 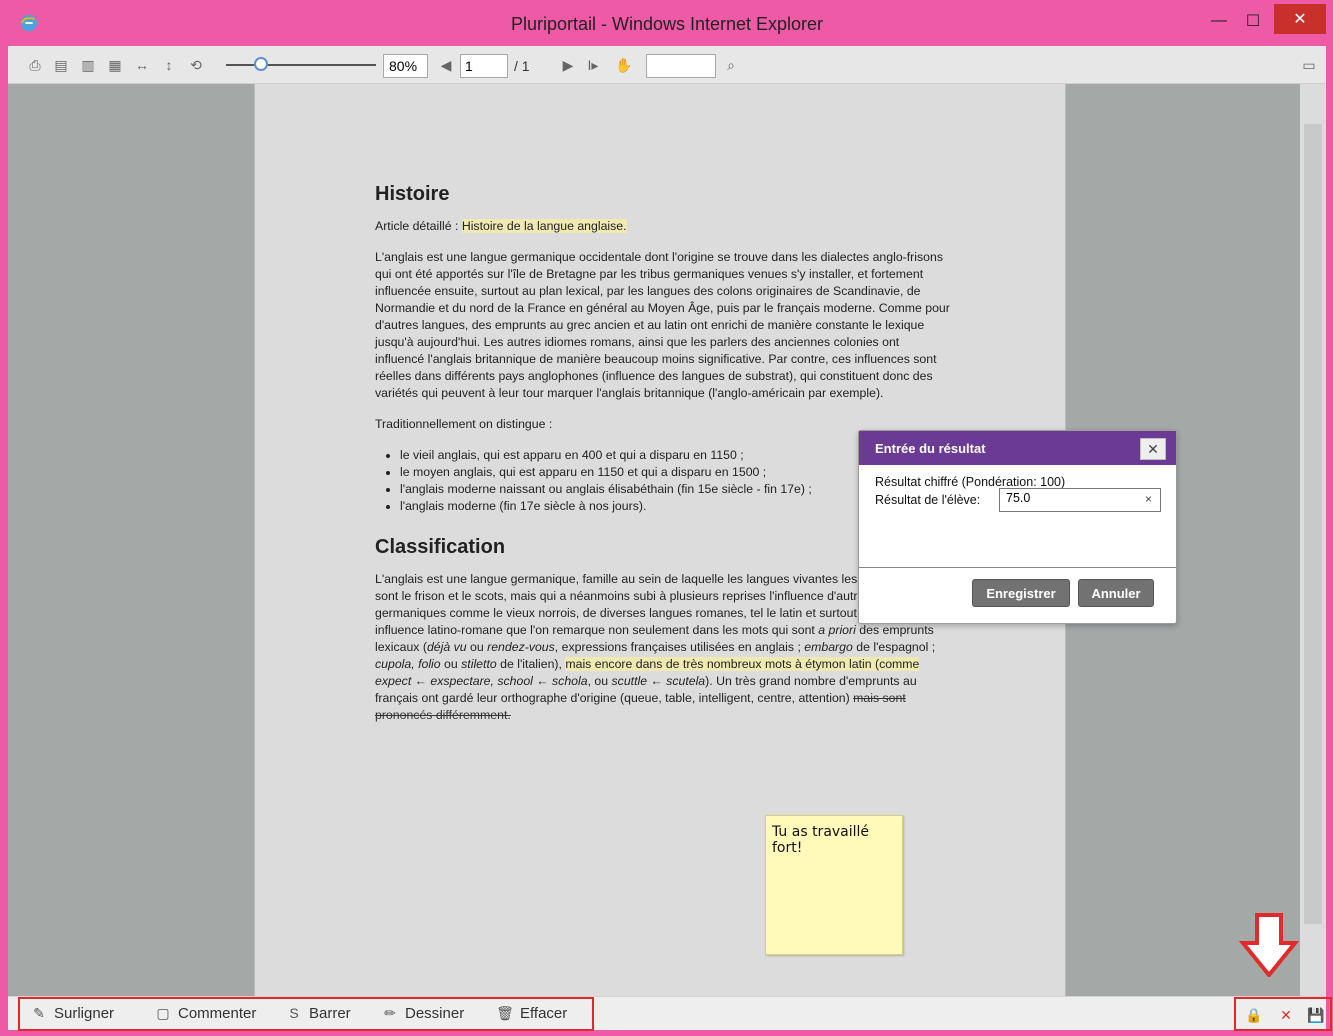 What do you see at coordinates (1286, 1015) in the screenshot?
I see `delete-icon: ✕` at bounding box center [1286, 1015].